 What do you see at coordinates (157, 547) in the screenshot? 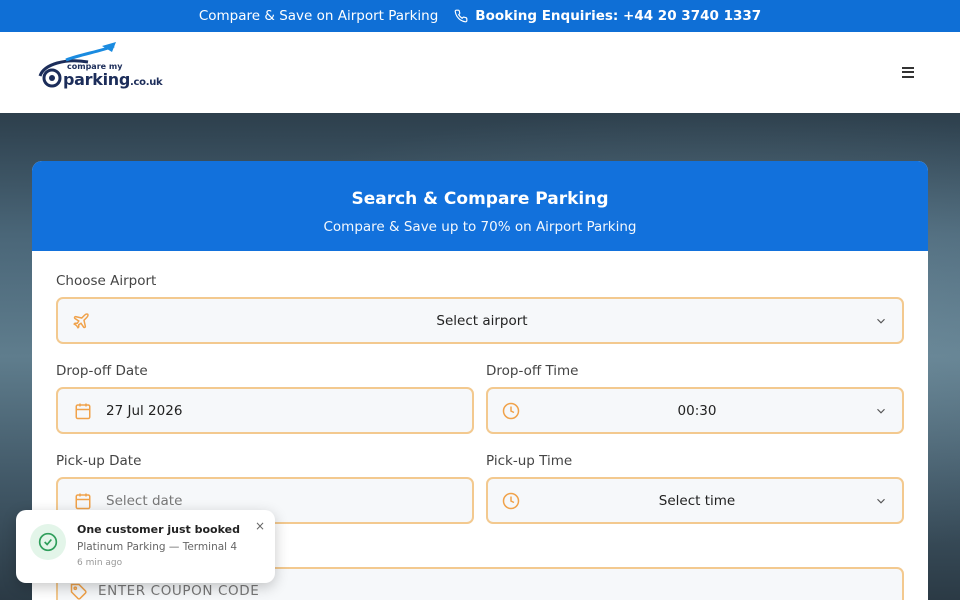
I see `toast-detail: Platinum Parking — Terminal 4` at bounding box center [157, 547].